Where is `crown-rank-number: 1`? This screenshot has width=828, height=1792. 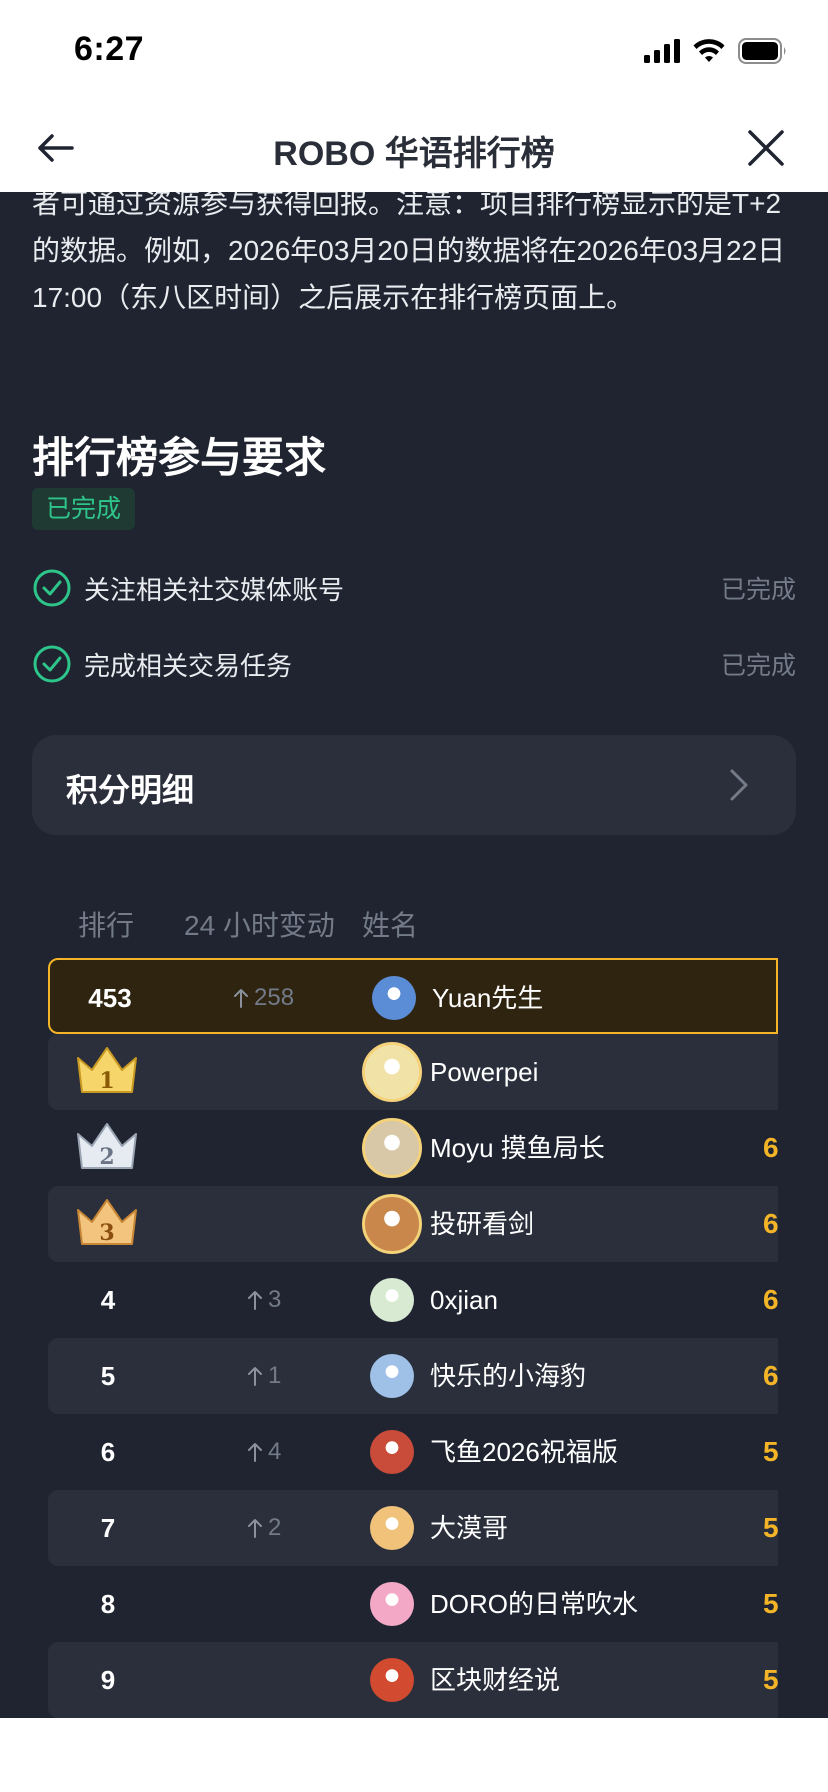
crown-rank-number: 1 is located at coordinates (106, 1081).